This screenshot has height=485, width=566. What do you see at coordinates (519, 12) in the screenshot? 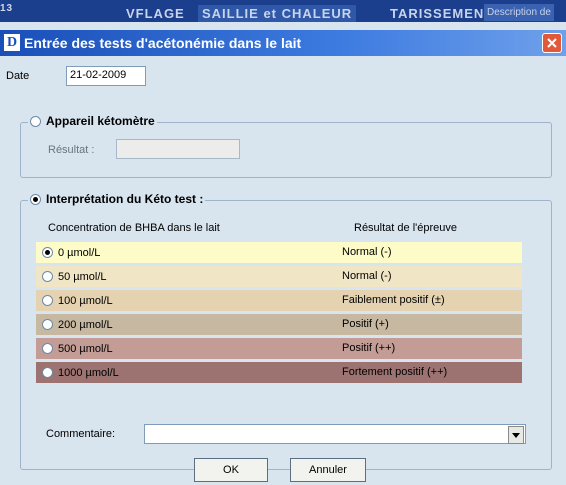
I see `background-tab: Description de` at bounding box center [519, 12].